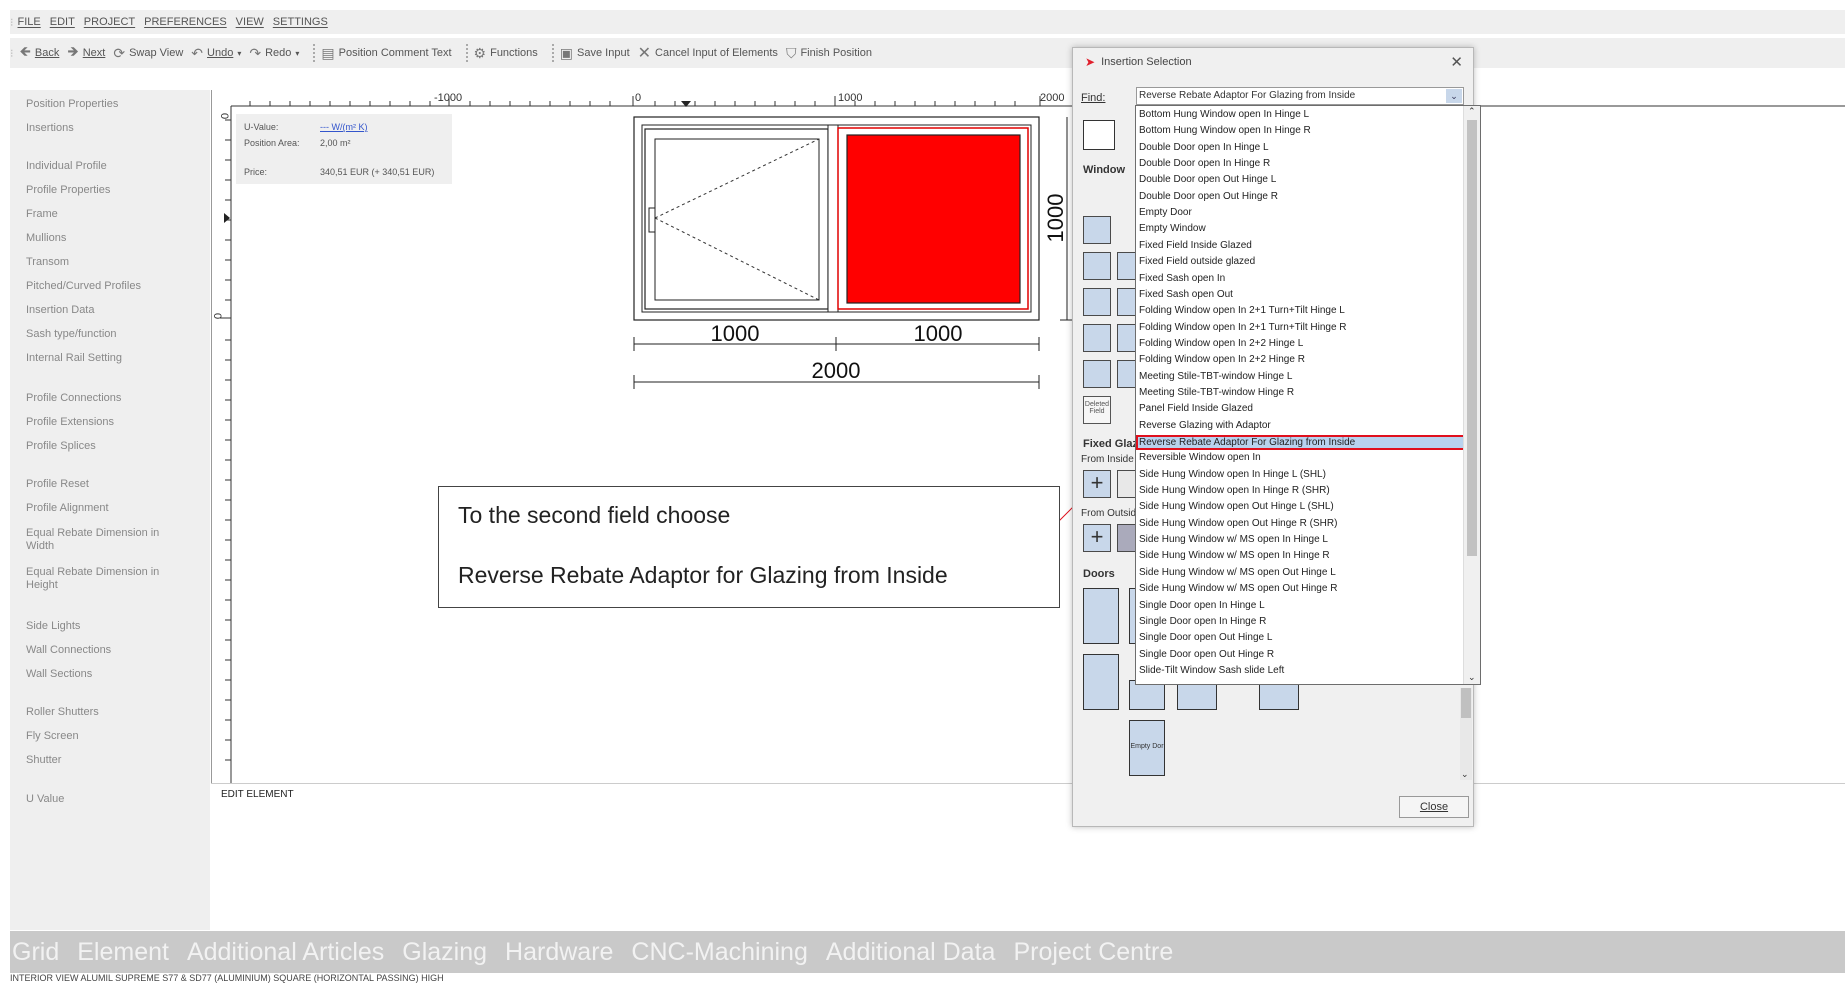 Image resolution: width=1845 pixels, height=985 pixels. What do you see at coordinates (1301, 180) in the screenshot?
I see `dropdown-option: Double Door open Out Hinge L` at bounding box center [1301, 180].